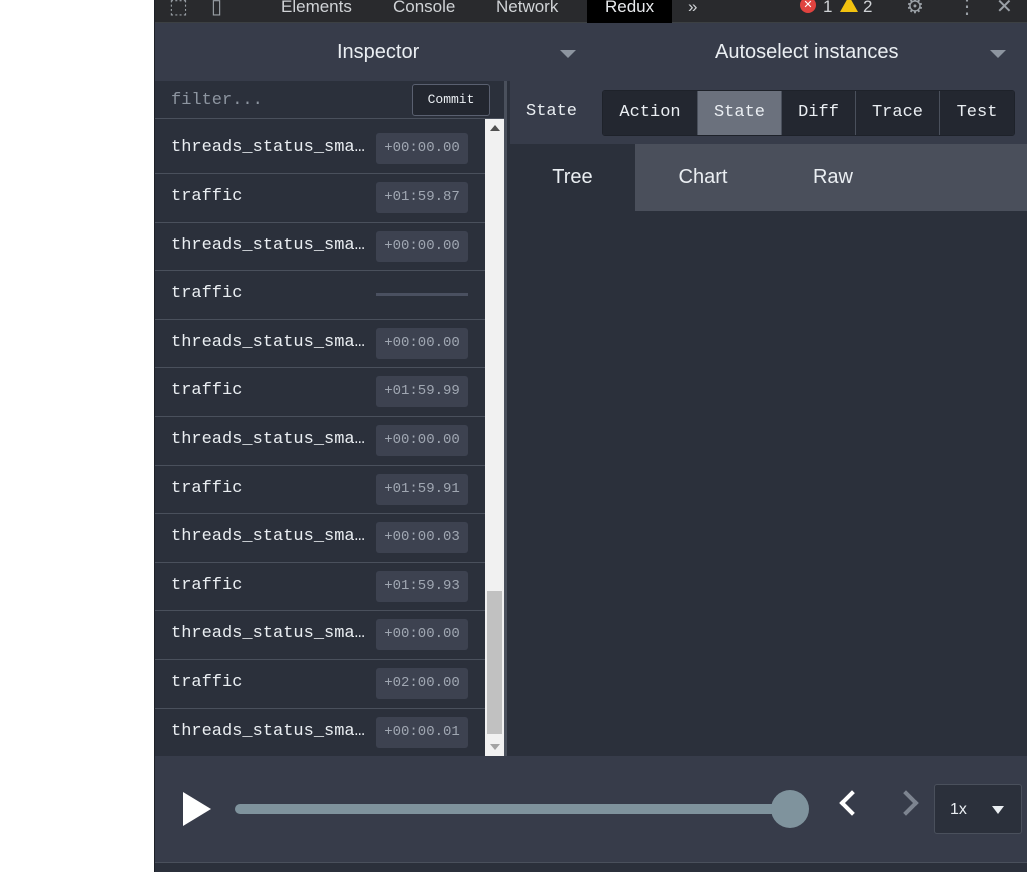 The image size is (1027, 872). I want to click on slider-thumb, so click(790, 809).